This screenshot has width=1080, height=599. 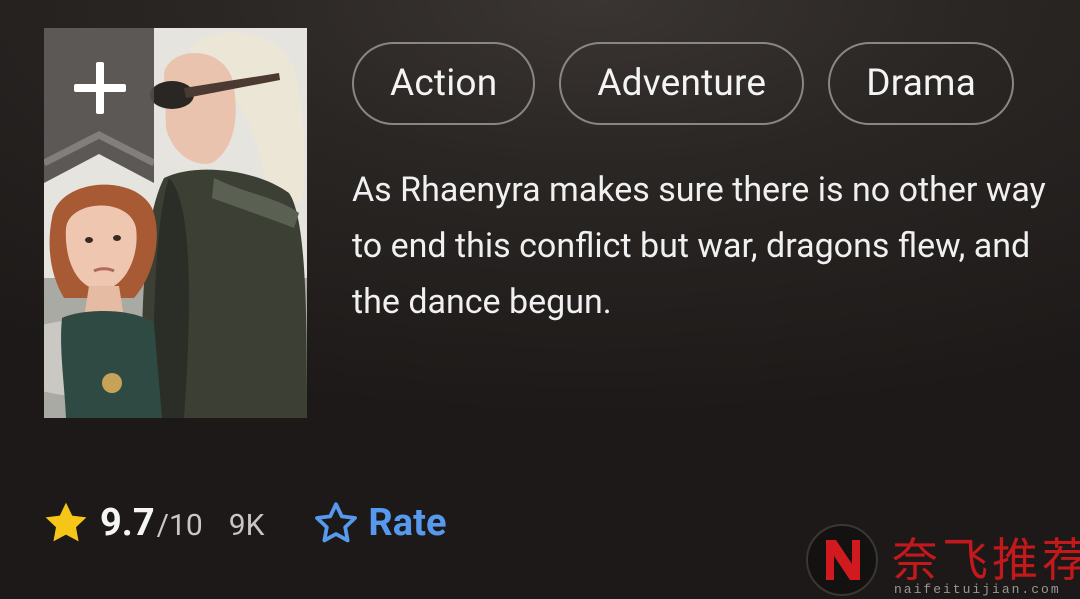 What do you see at coordinates (407, 523) in the screenshot?
I see `rate-label: Rate` at bounding box center [407, 523].